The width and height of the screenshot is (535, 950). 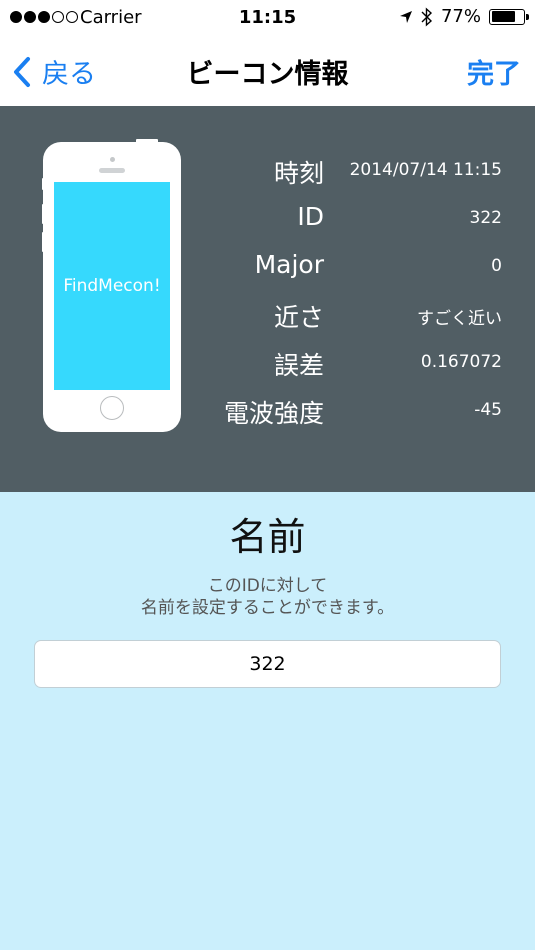 I want to click on battery-fill, so click(x=503, y=16).